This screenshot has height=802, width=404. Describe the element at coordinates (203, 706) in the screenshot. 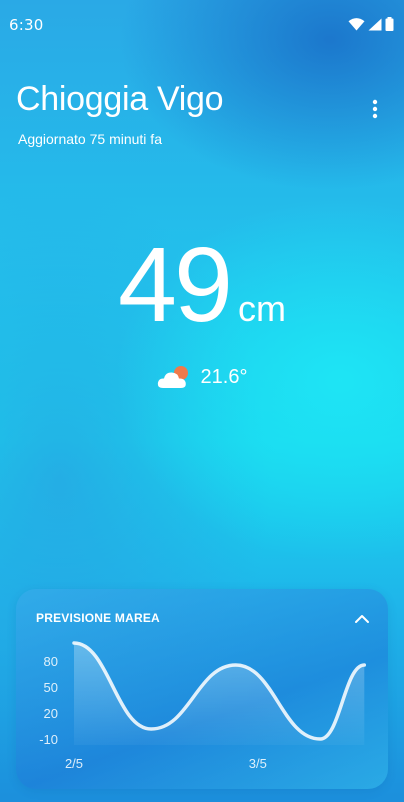

I see `tide-forecast-chart: 80 50 20 -10 2/5 3/5` at that location.